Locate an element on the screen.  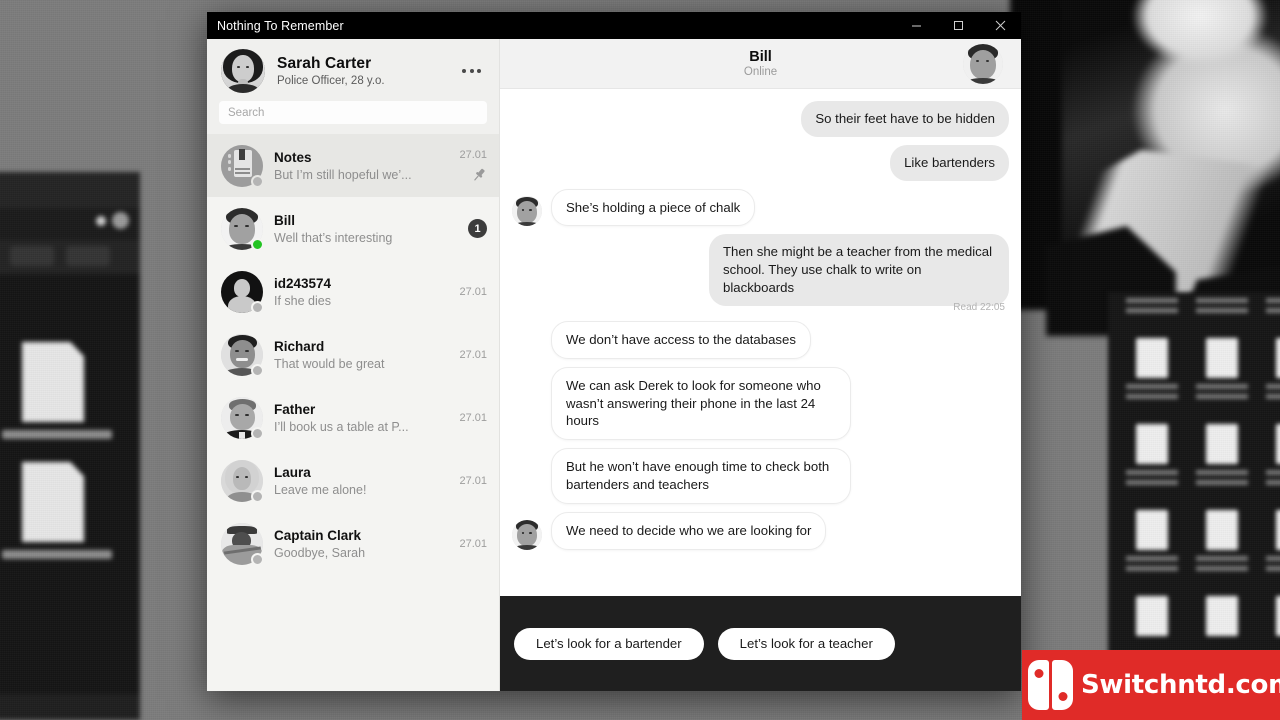
more-options-icon is located at coordinates (471, 71).